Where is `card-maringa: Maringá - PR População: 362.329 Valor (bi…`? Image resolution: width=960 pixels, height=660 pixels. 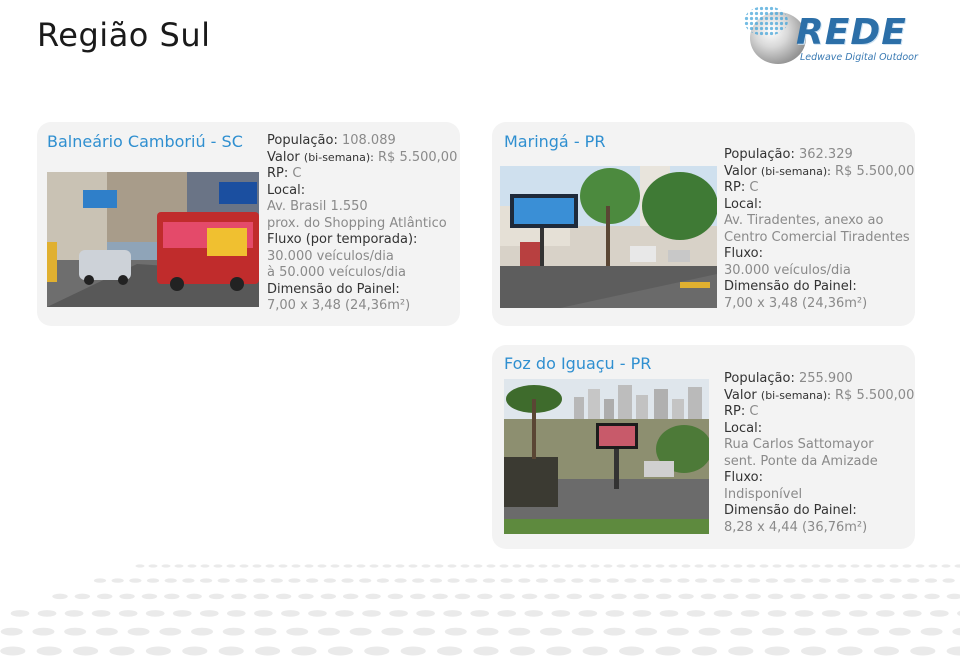
card-maringa: Maringá - PR População: 362.329 Valor (bi… is located at coordinates (703, 224).